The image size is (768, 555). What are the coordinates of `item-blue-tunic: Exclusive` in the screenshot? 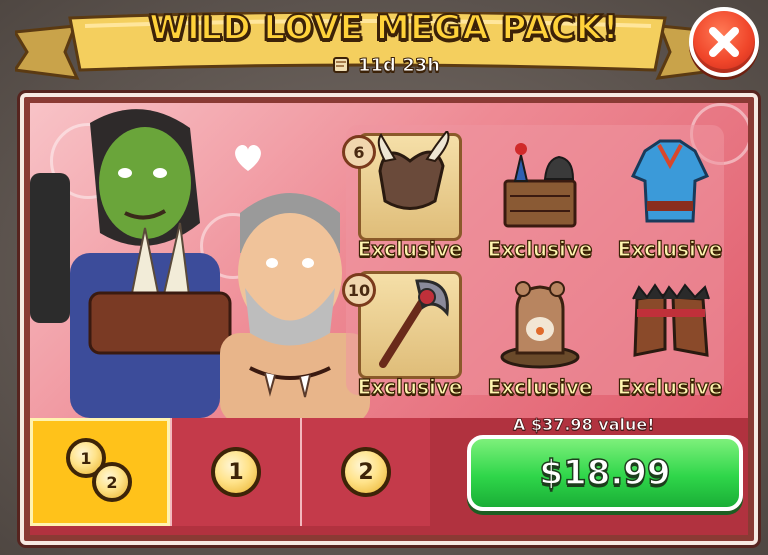 It's located at (670, 193).